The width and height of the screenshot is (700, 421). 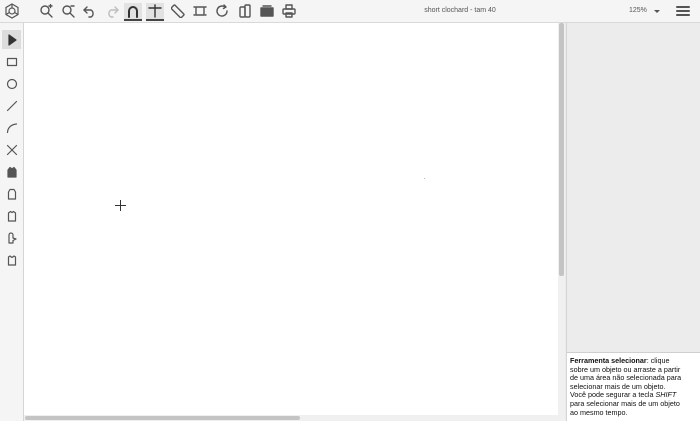 I want to click on print-icon, so click(x=289, y=11).